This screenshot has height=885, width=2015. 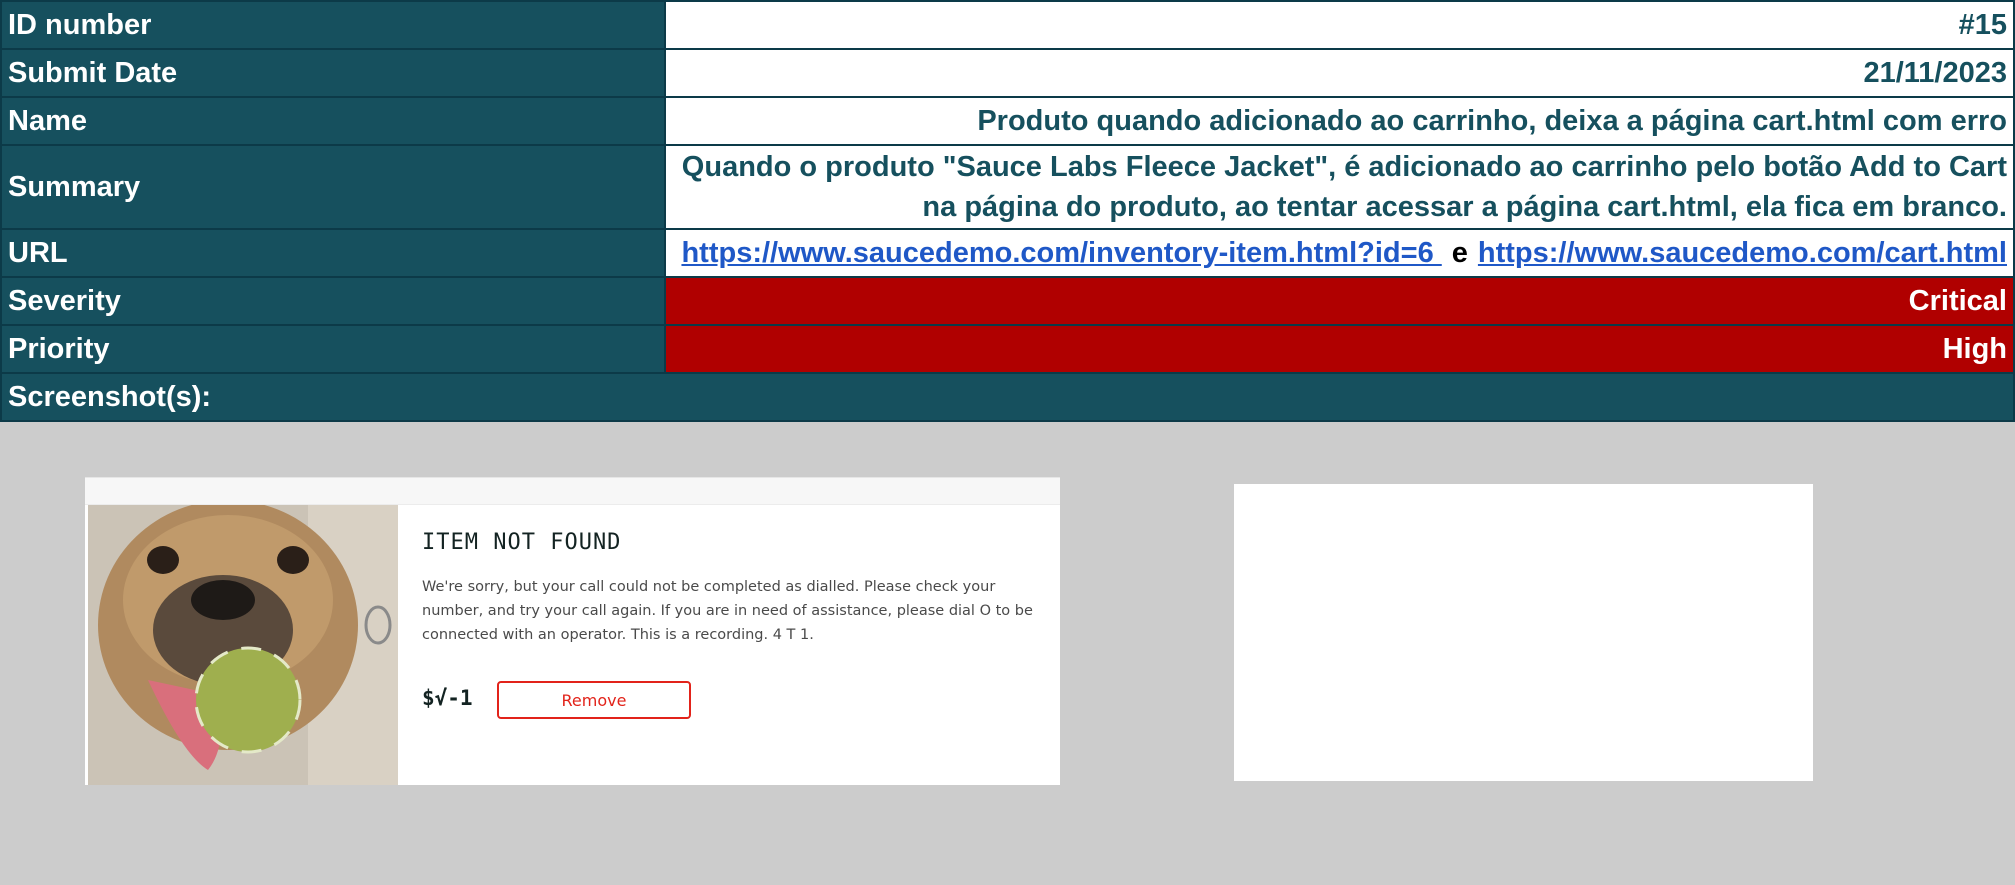 I want to click on id-number-label: ID number, so click(x=333, y=25).